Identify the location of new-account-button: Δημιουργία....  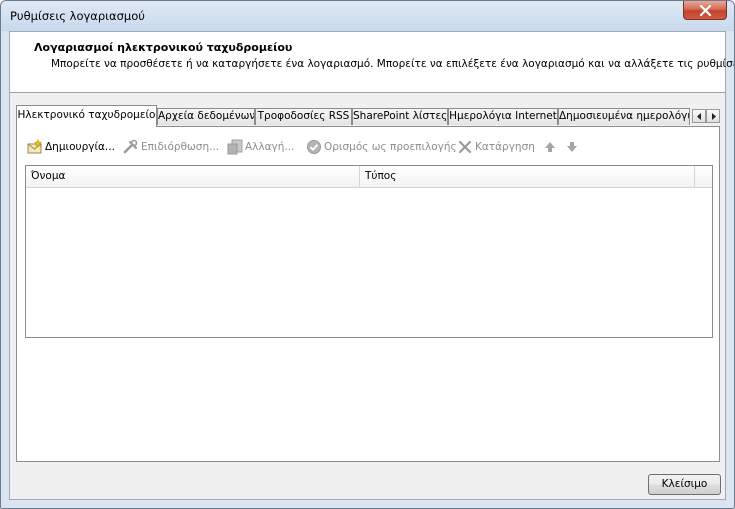
(72, 147).